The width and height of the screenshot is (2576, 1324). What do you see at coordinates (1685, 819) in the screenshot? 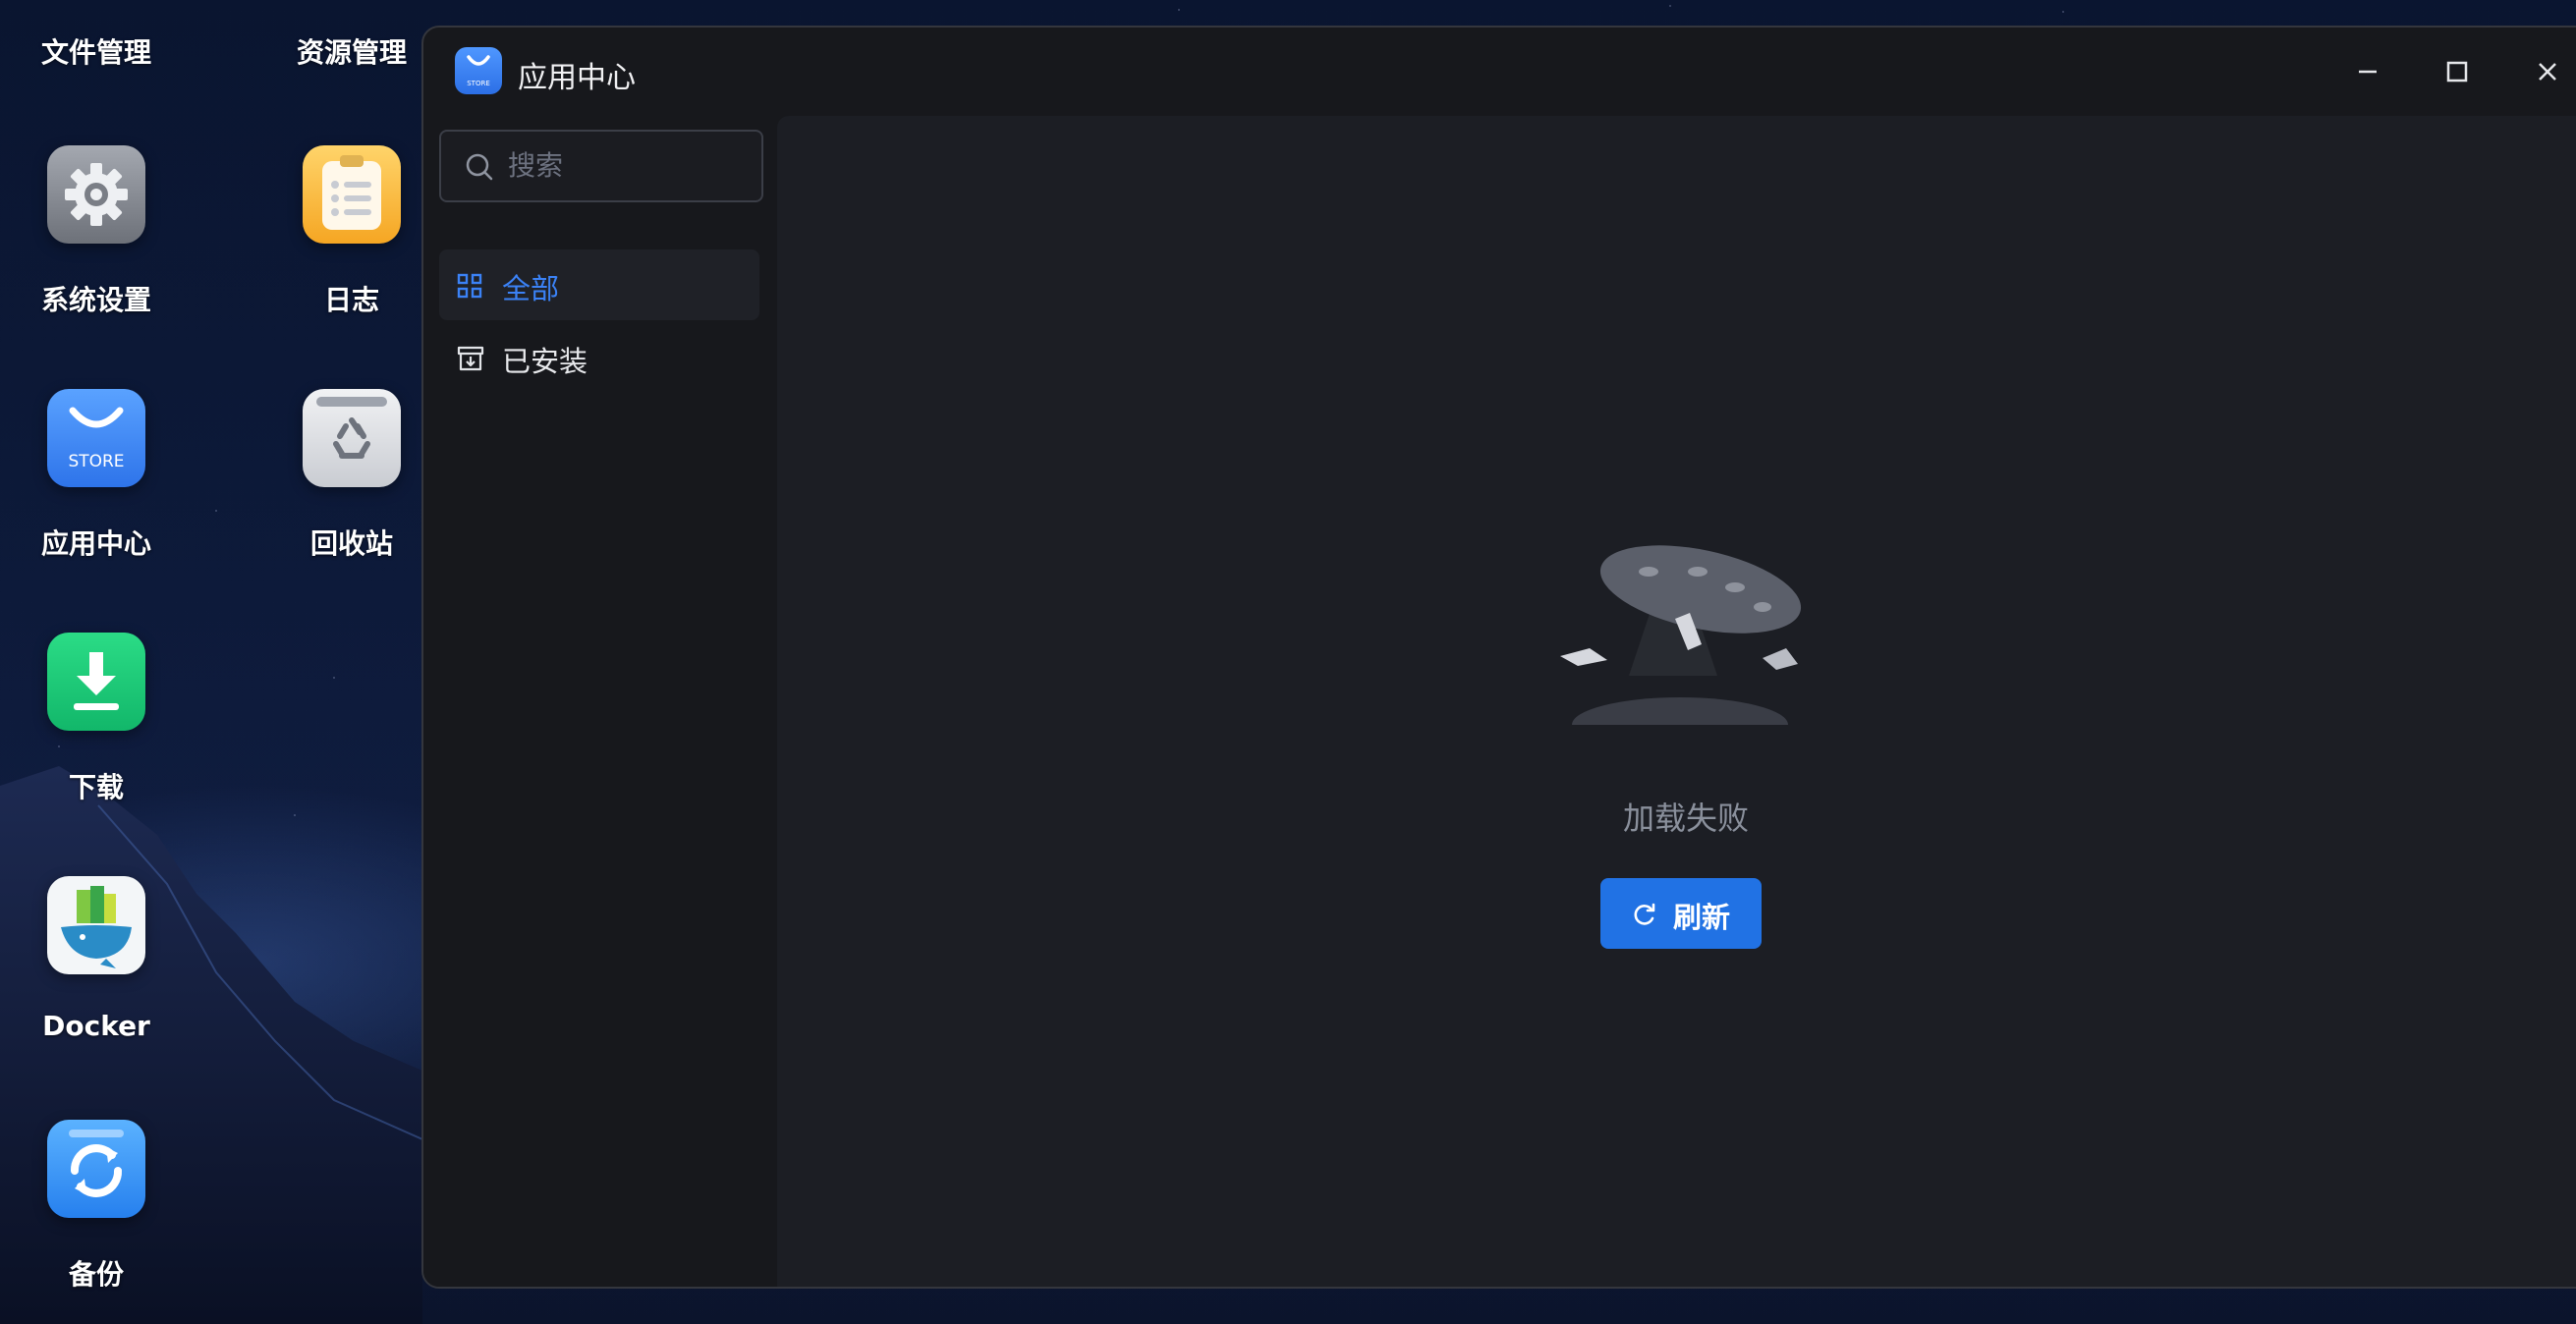
I see `load-failed-message: 加载失败` at bounding box center [1685, 819].